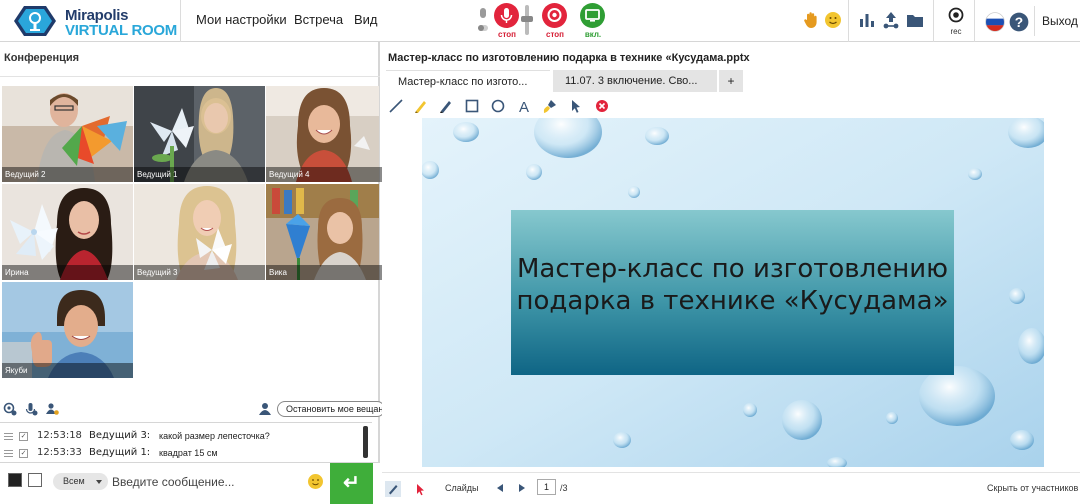  I want to click on emoji-icon, so click(833, 20).